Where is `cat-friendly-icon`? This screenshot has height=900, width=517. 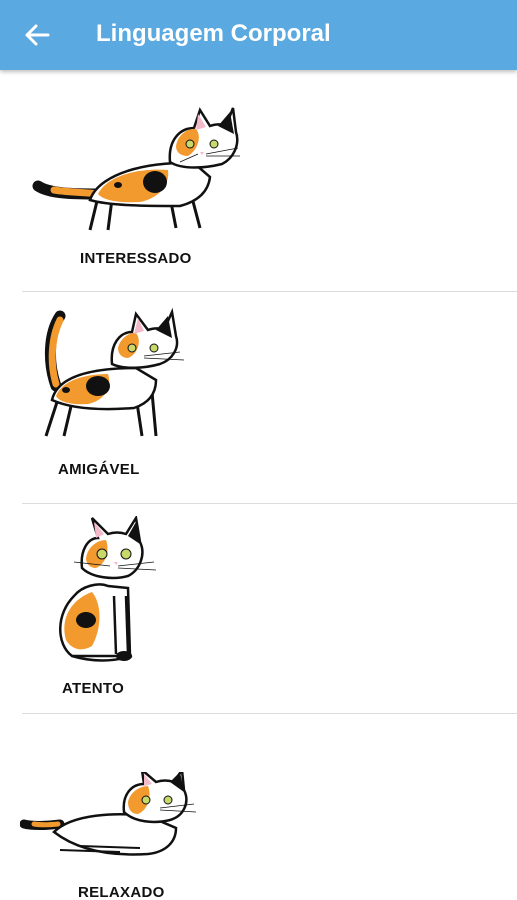 cat-friendly-icon is located at coordinates (114, 372).